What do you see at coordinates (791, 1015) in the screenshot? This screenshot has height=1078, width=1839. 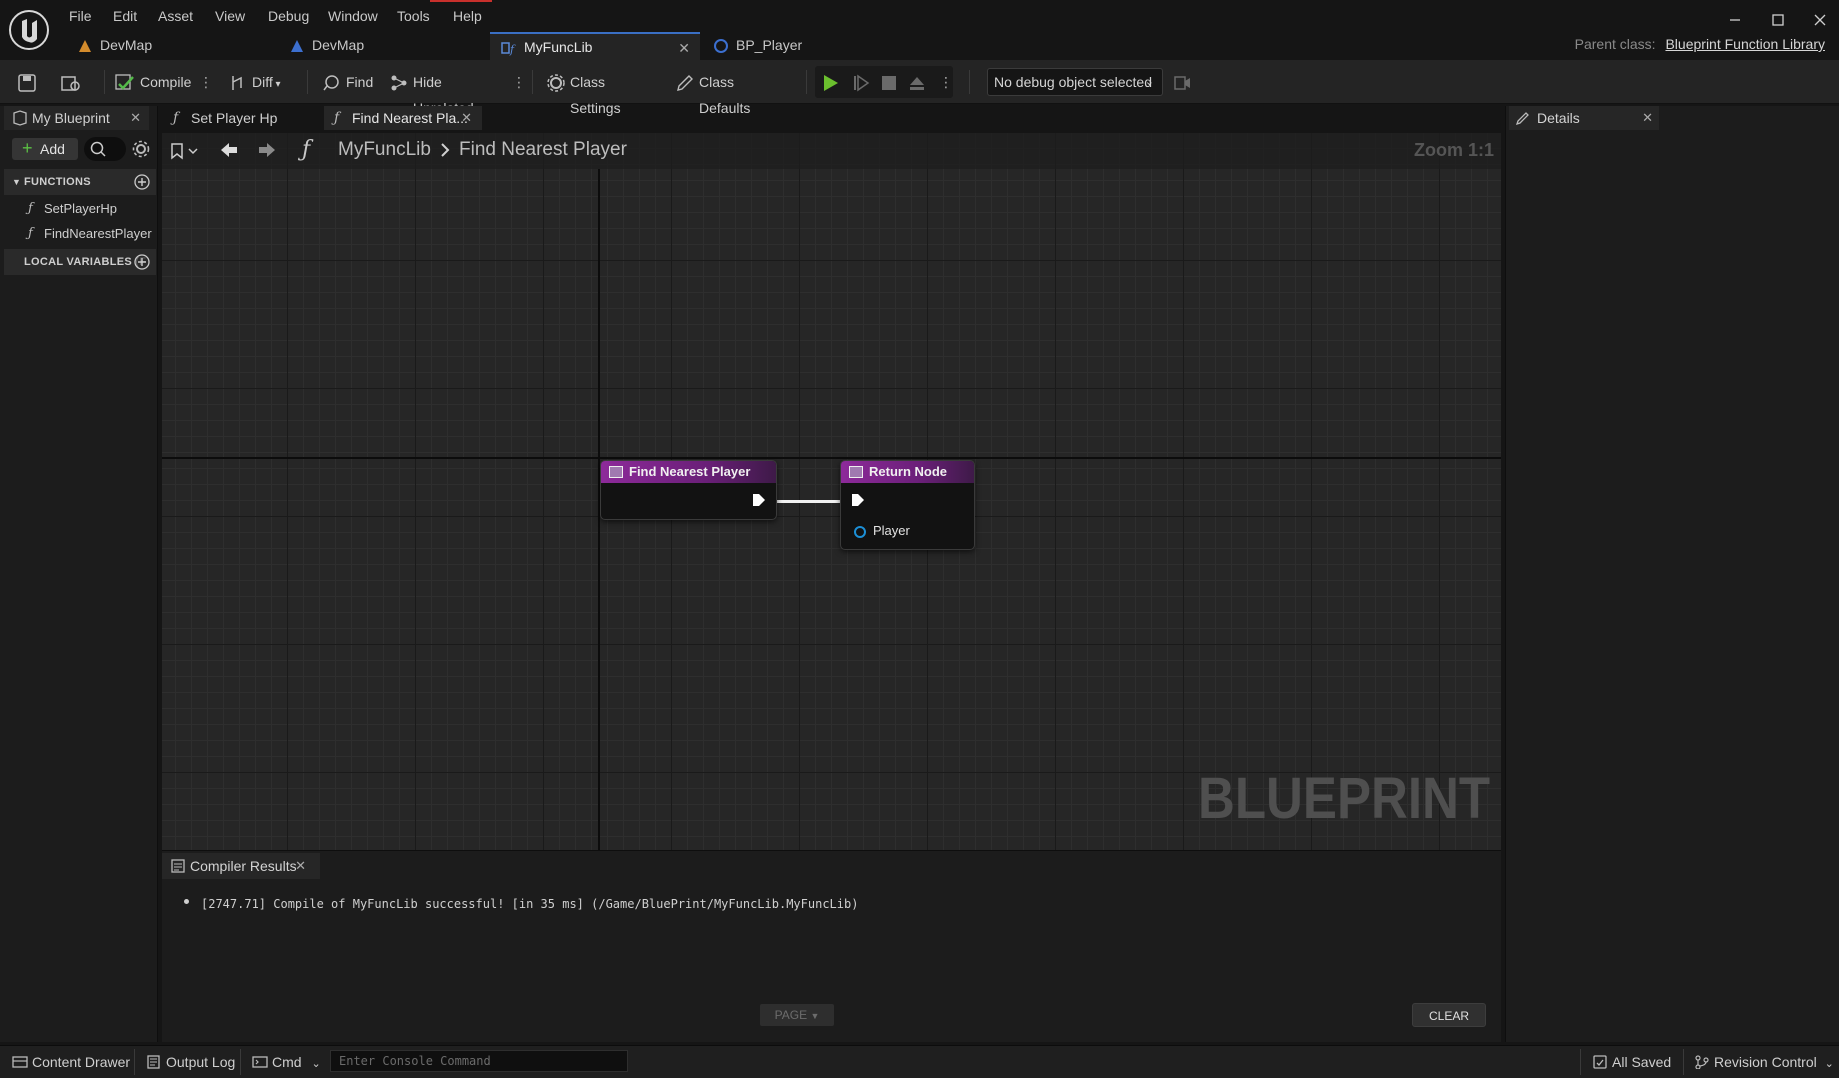 I see `page-label: PAGE` at bounding box center [791, 1015].